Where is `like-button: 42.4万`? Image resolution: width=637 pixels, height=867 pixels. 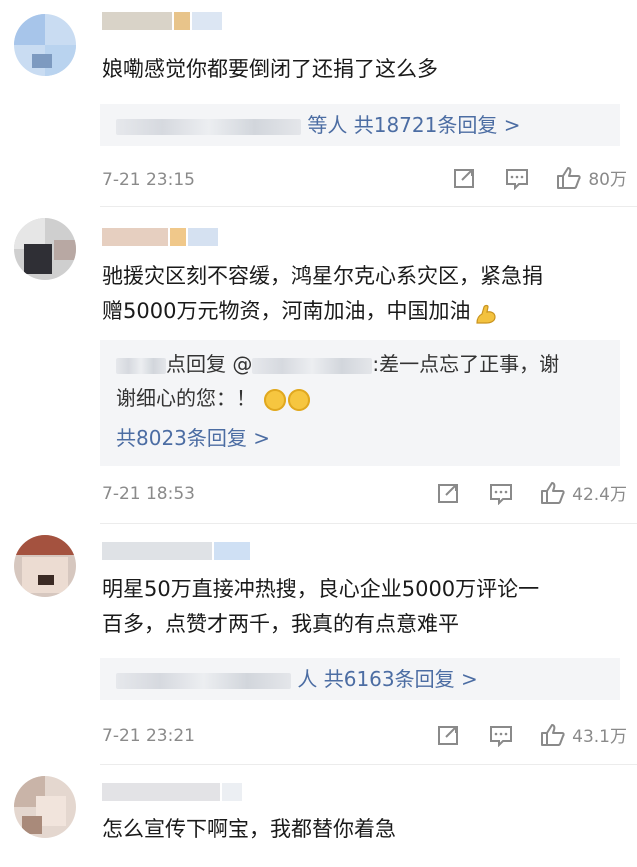
like-button: 42.4万 is located at coordinates (583, 492).